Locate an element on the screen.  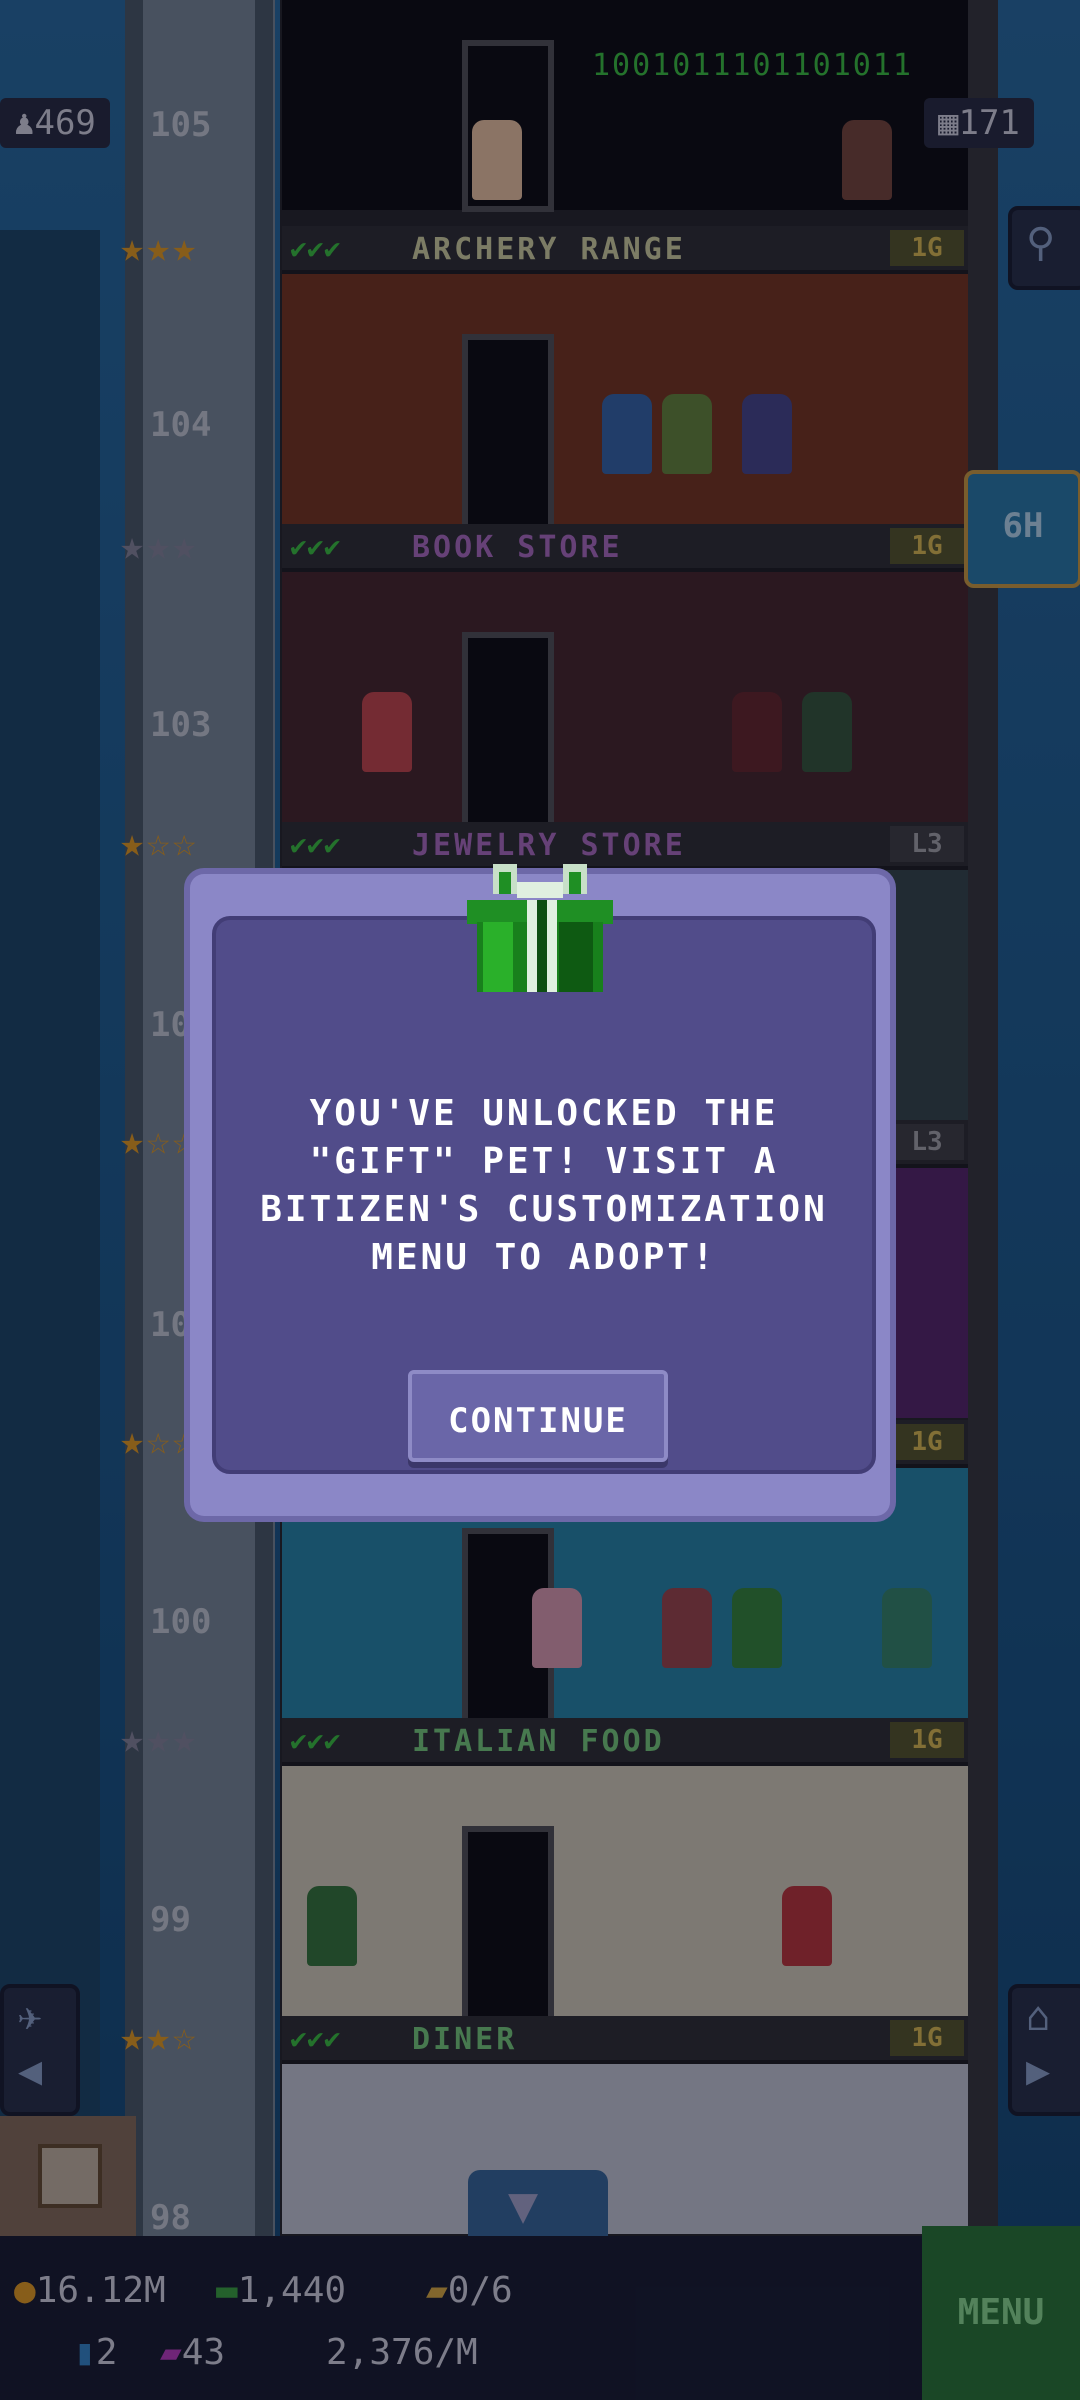
continue-button: CONTINUE is located at coordinates (538, 1416).